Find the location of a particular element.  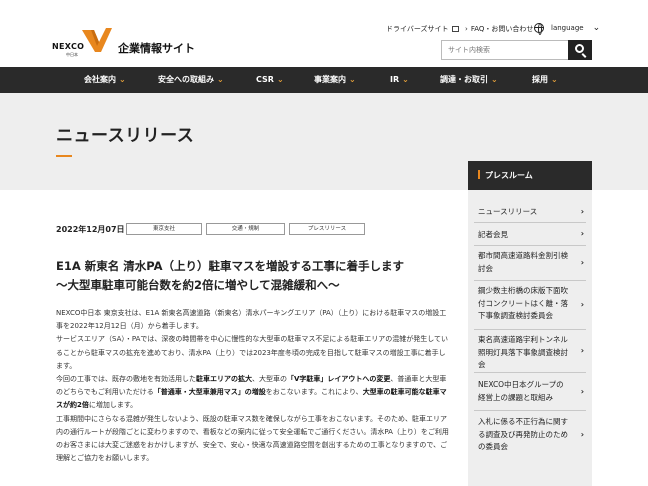

nav-business-label: 事業案内 is located at coordinates (330, 79).